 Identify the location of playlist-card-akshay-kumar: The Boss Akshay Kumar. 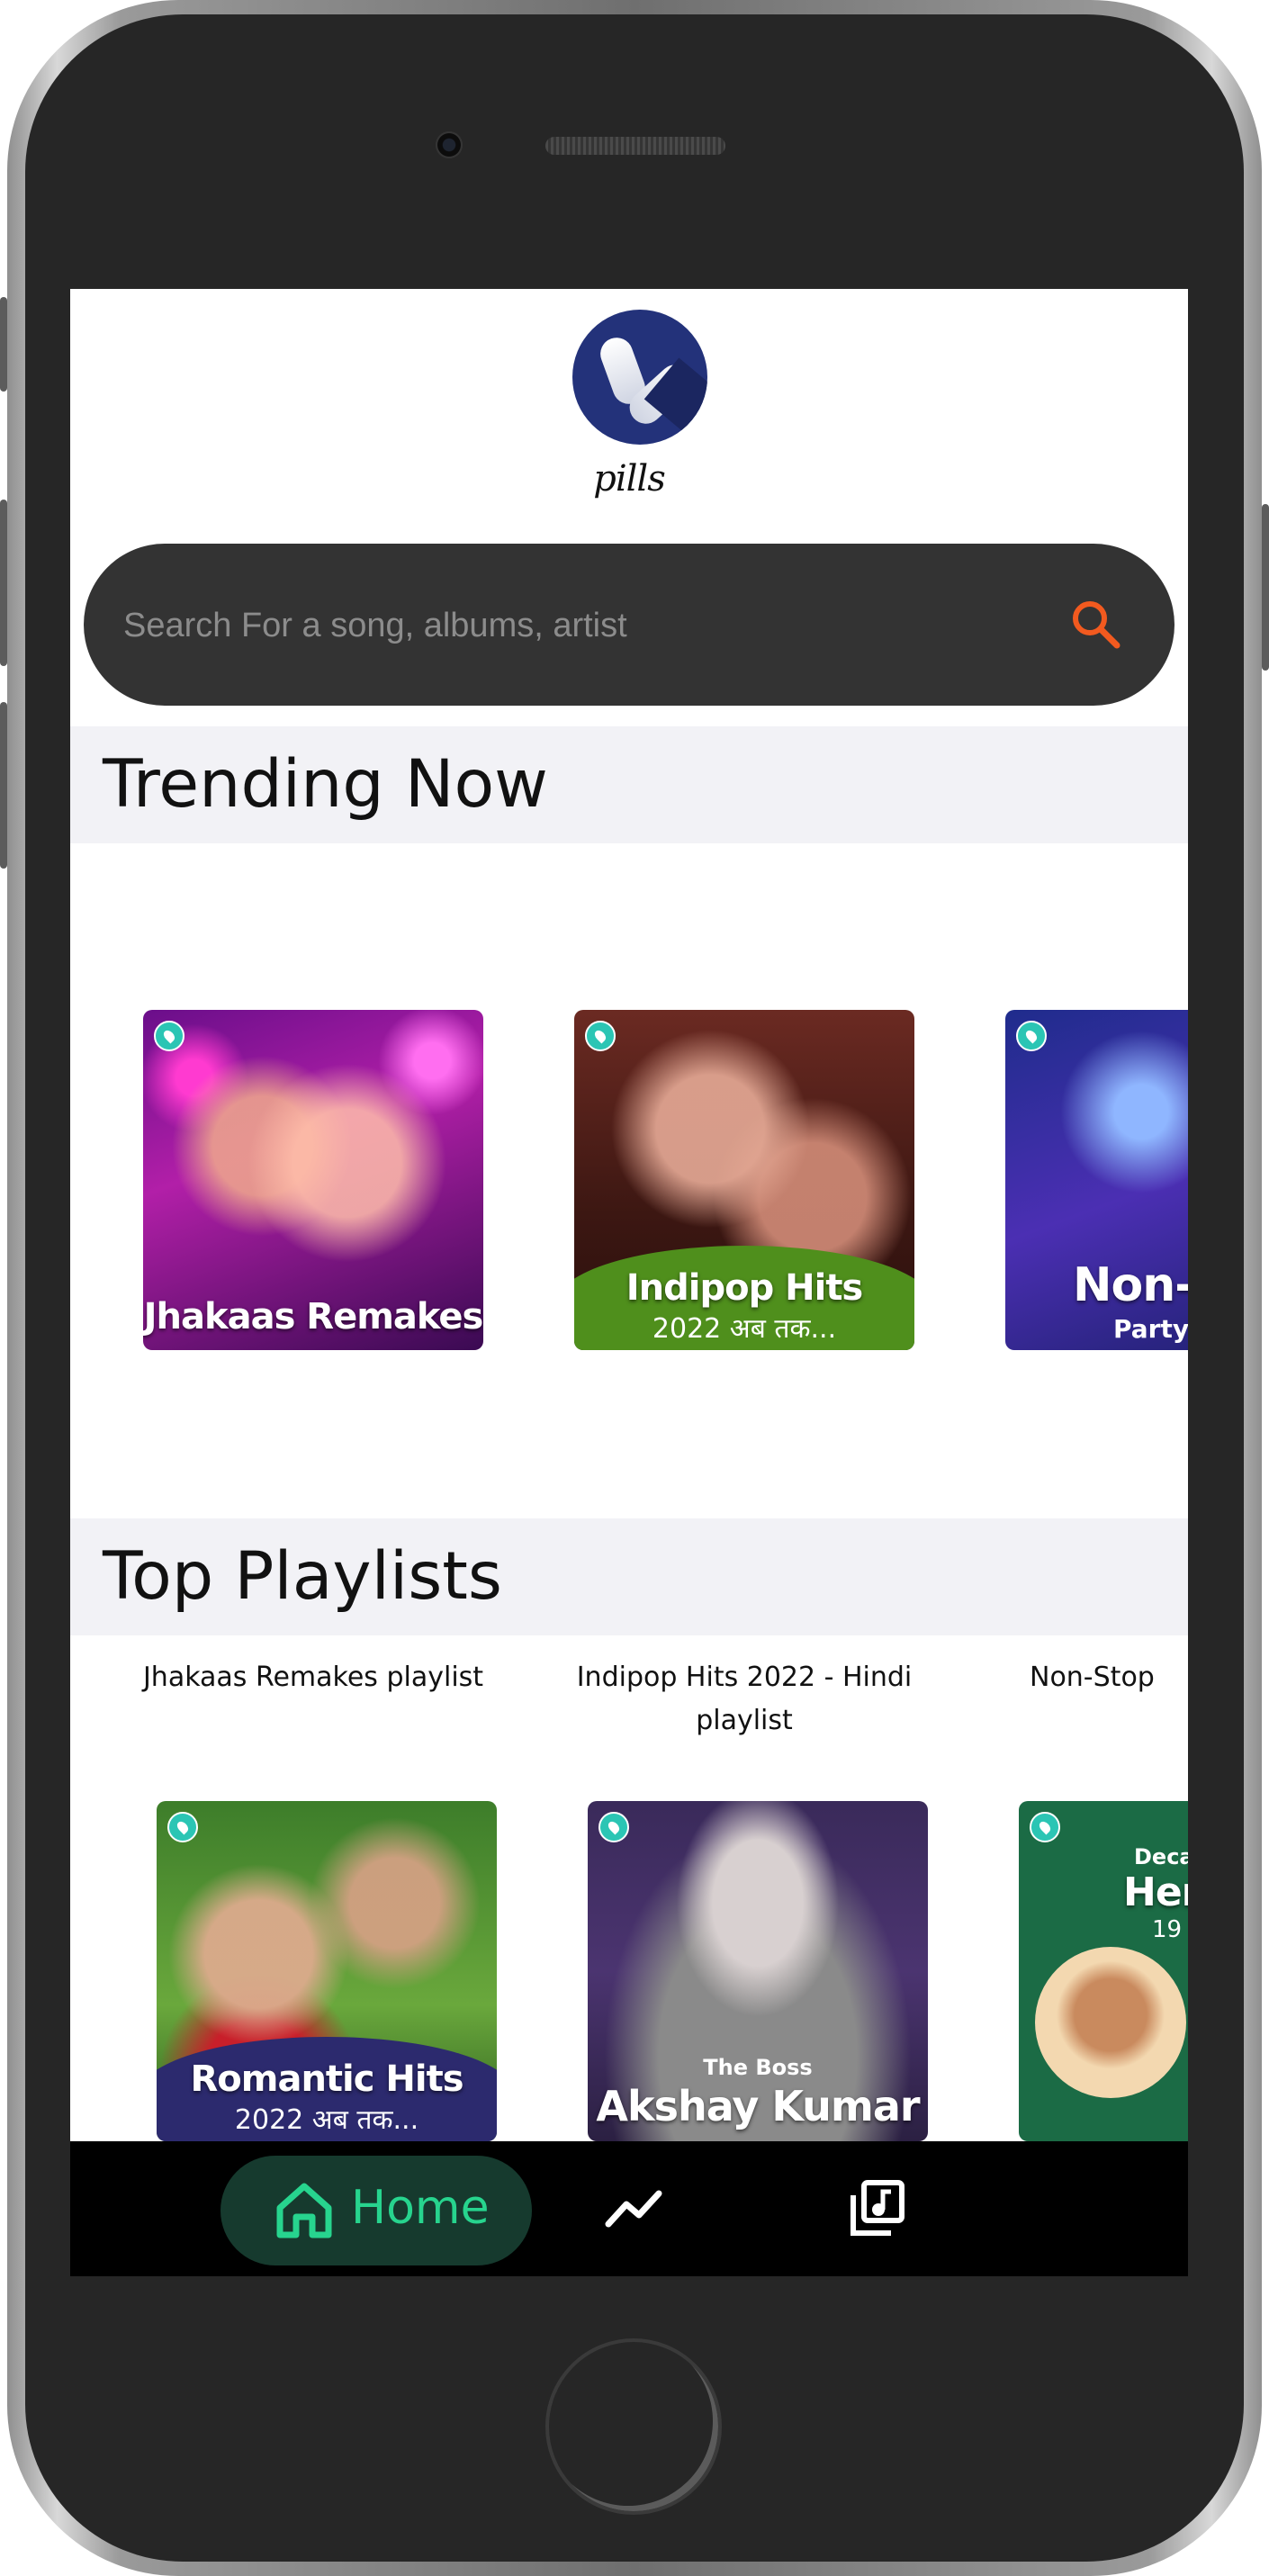
(758, 1971).